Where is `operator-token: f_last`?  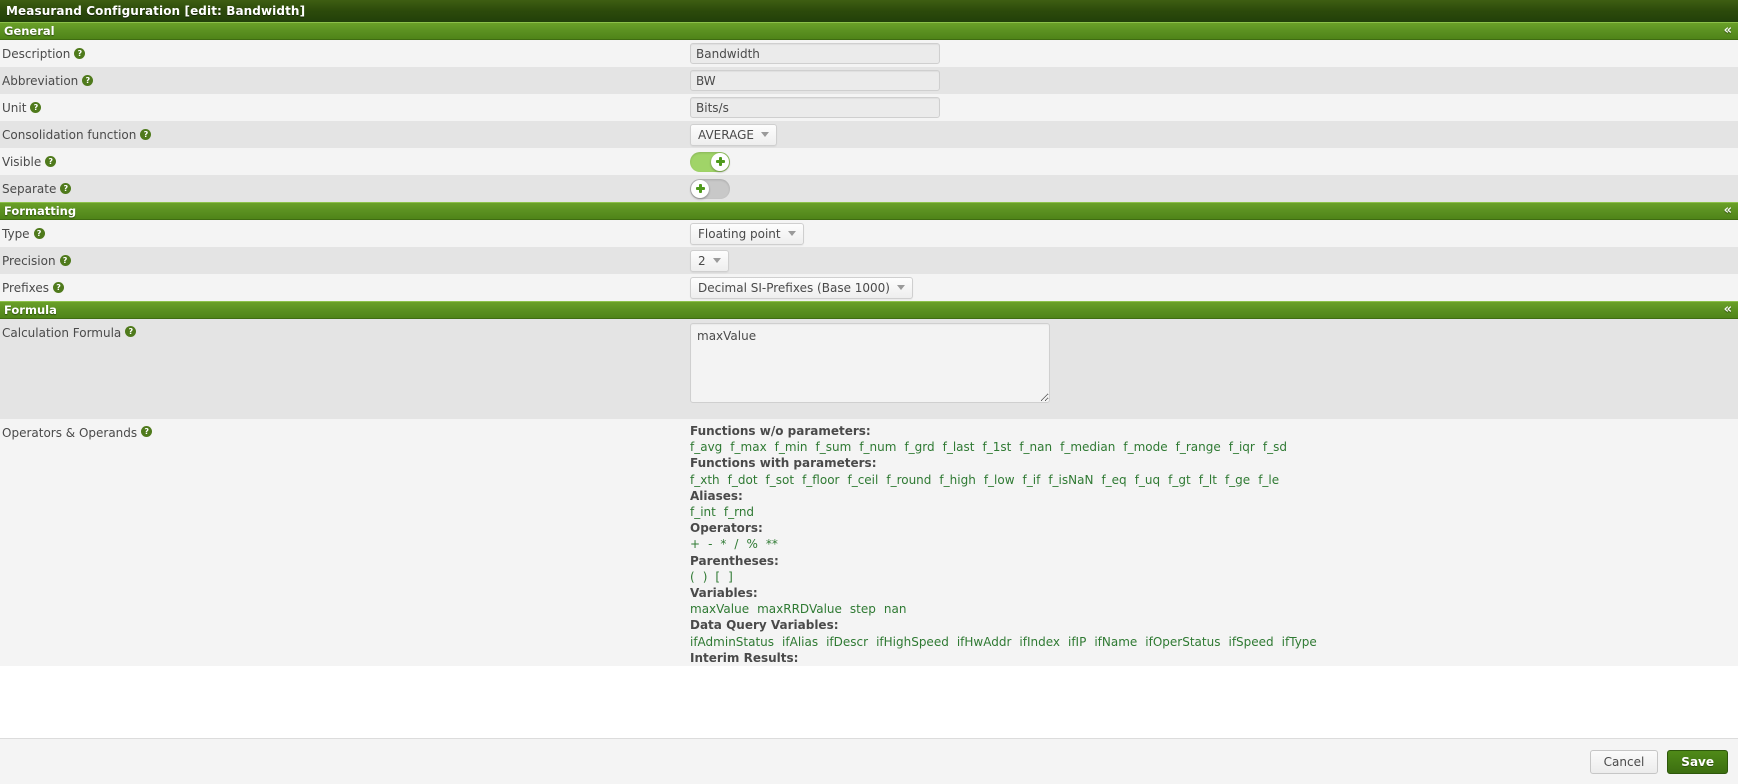 operator-token: f_last is located at coordinates (959, 447).